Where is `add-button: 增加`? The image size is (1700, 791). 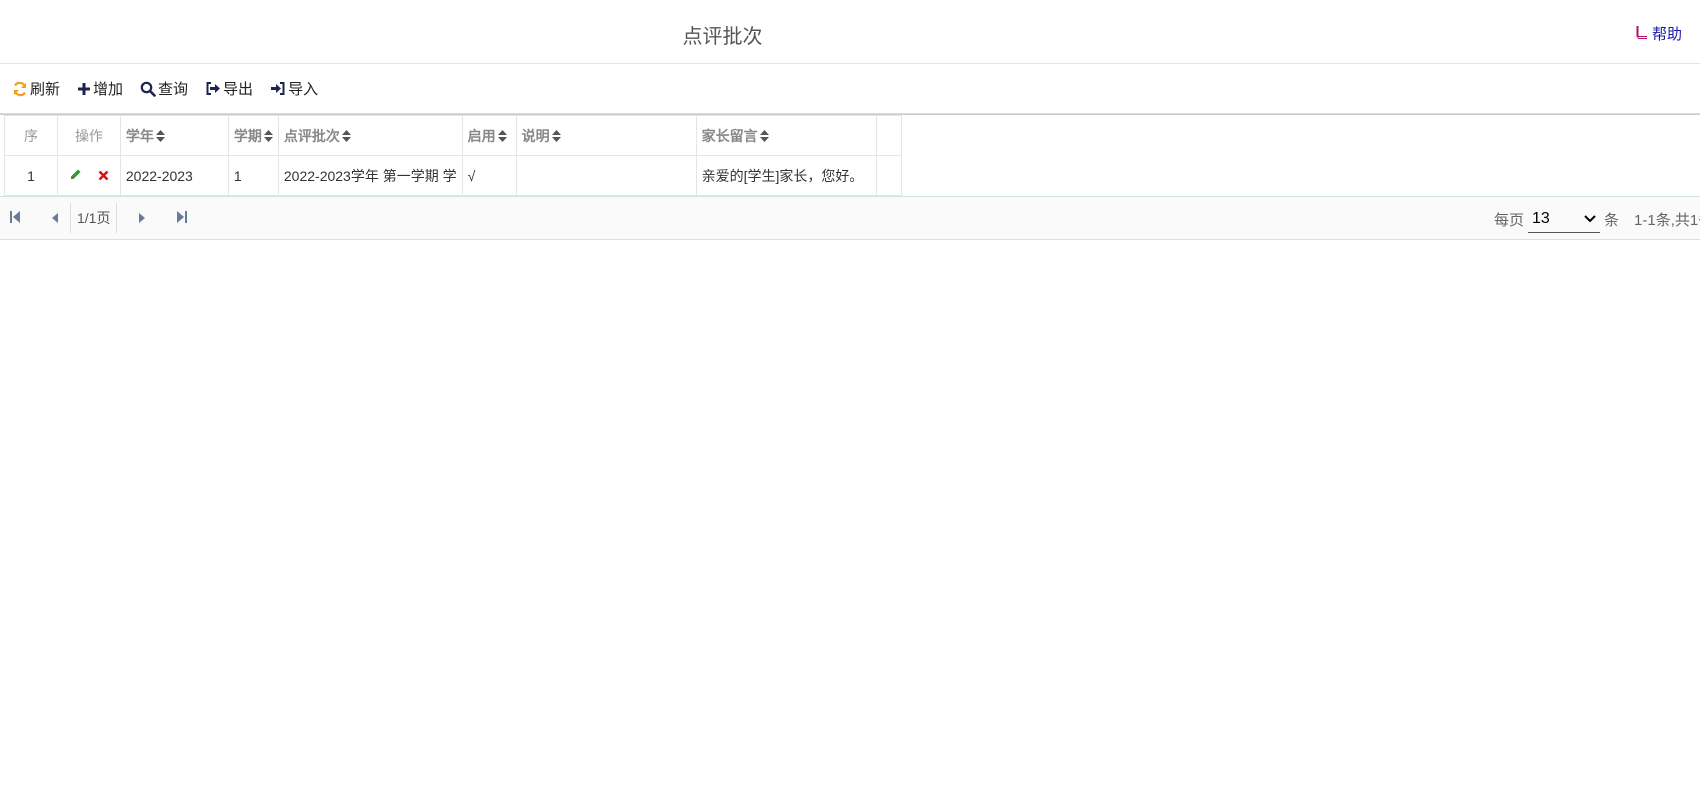
add-button: 增加 is located at coordinates (100, 88).